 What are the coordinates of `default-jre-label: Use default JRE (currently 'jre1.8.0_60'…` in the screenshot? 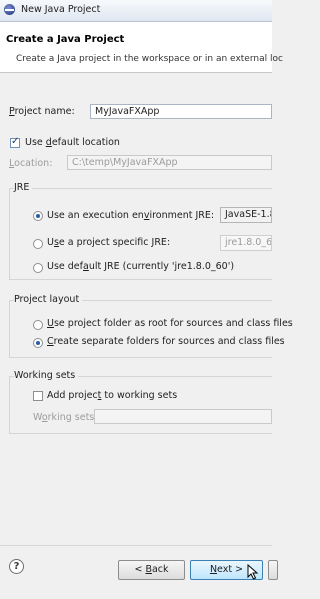 It's located at (140, 266).